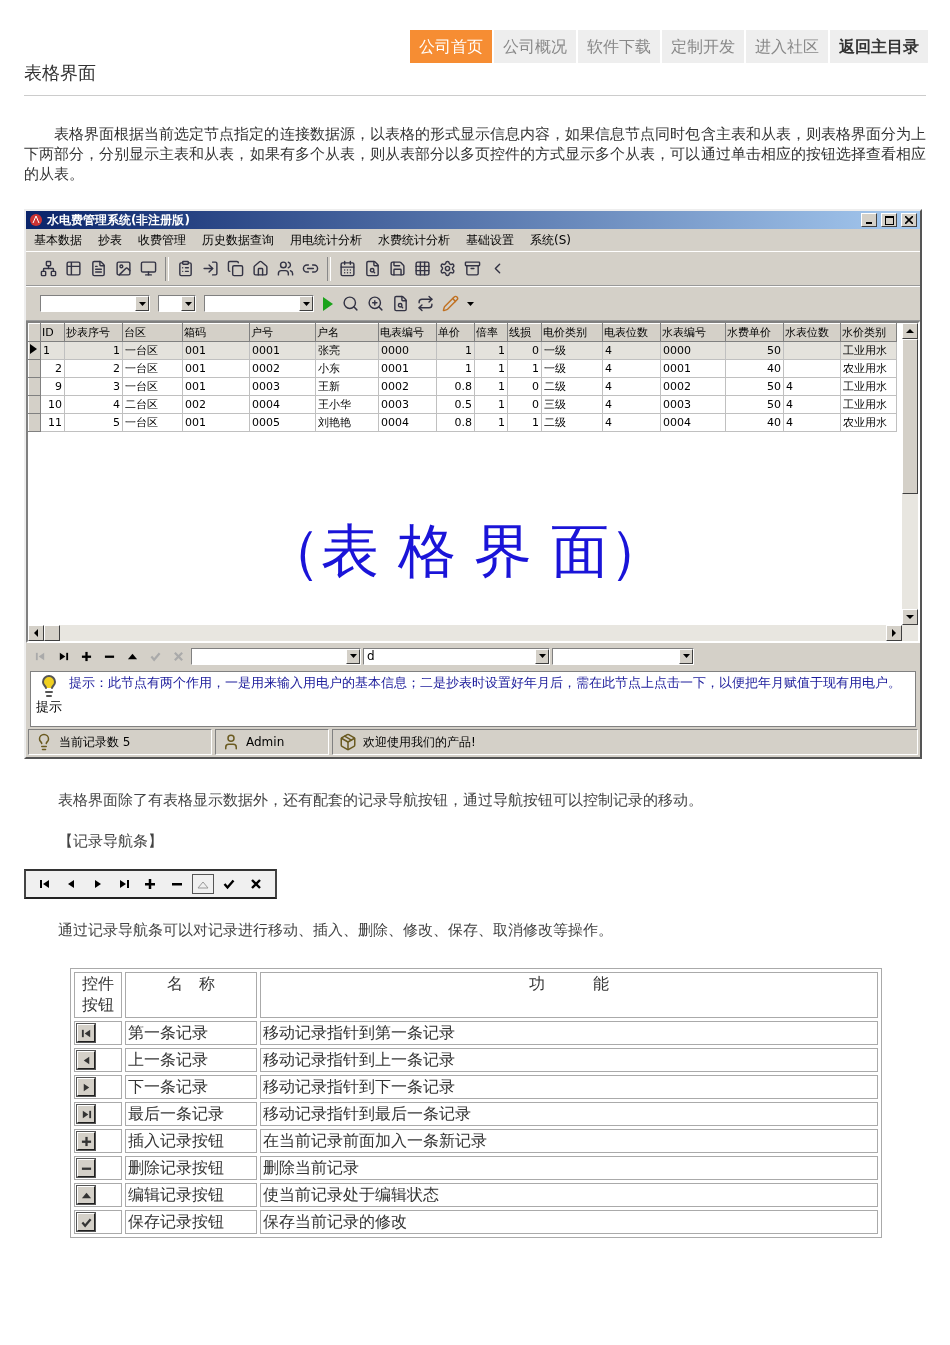  Describe the element at coordinates (693, 332) in the screenshot. I see `column-header: 水表编号` at that location.